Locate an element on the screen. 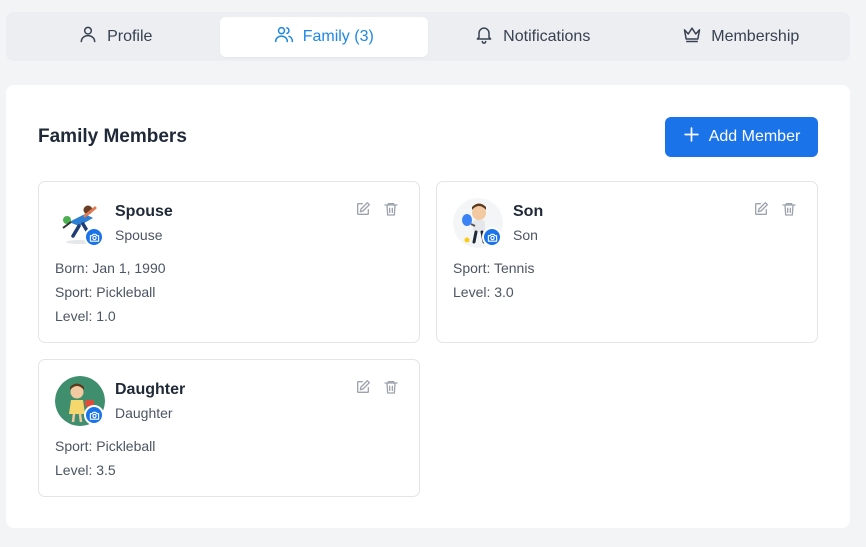 This screenshot has height=547, width=866. member-name: Spouse is located at coordinates (144, 211).